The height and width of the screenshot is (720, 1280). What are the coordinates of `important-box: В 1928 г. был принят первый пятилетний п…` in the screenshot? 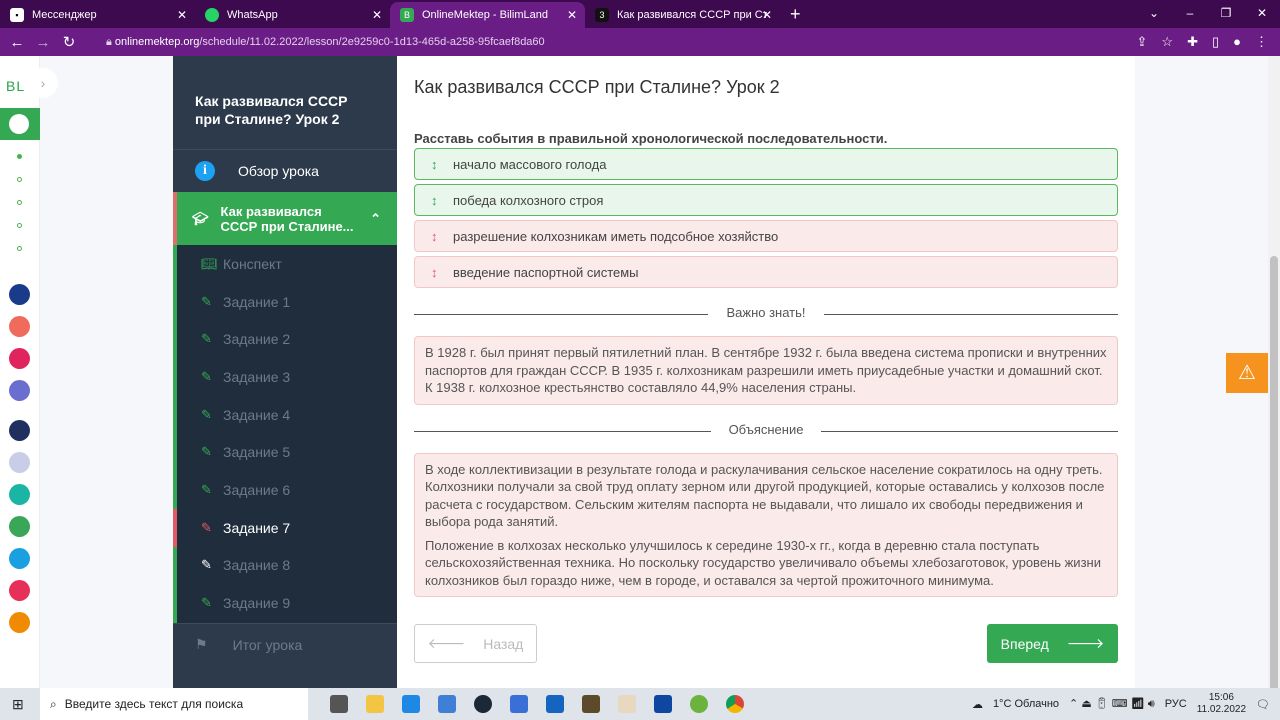 It's located at (766, 370).